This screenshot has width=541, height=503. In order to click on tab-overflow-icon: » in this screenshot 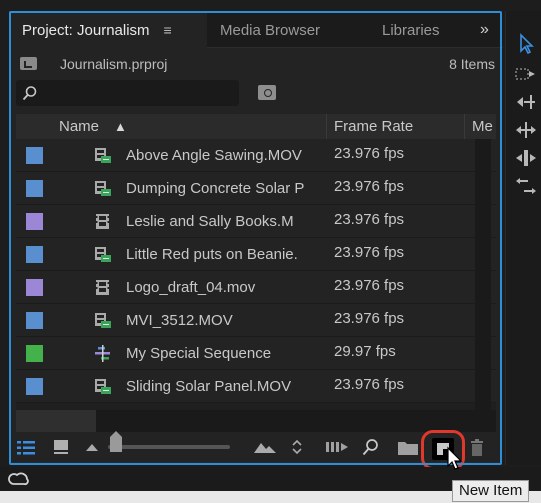, I will do `click(484, 30)`.